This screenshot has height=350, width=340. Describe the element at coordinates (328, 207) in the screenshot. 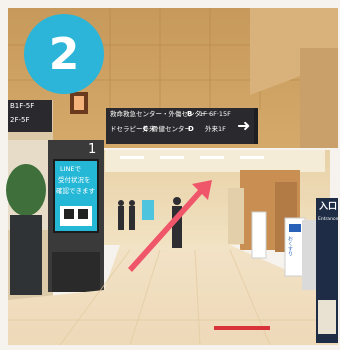

I see `entrance-sign-jp: 入口` at that location.